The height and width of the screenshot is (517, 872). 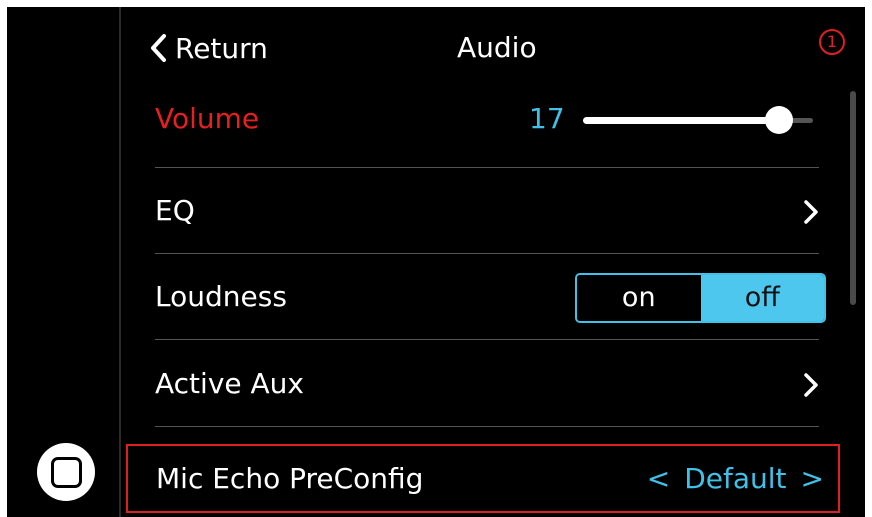 I want to click on active-aux-label: Active Aux, so click(x=229, y=383).